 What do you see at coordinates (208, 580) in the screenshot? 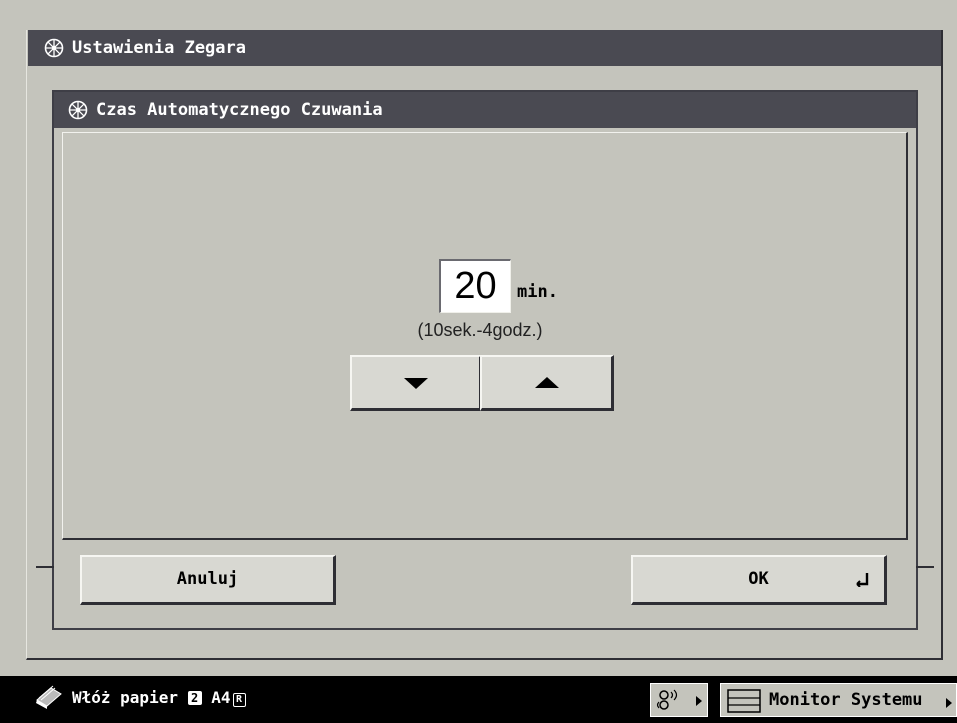
I see `cancel-button: Anuluj` at bounding box center [208, 580].